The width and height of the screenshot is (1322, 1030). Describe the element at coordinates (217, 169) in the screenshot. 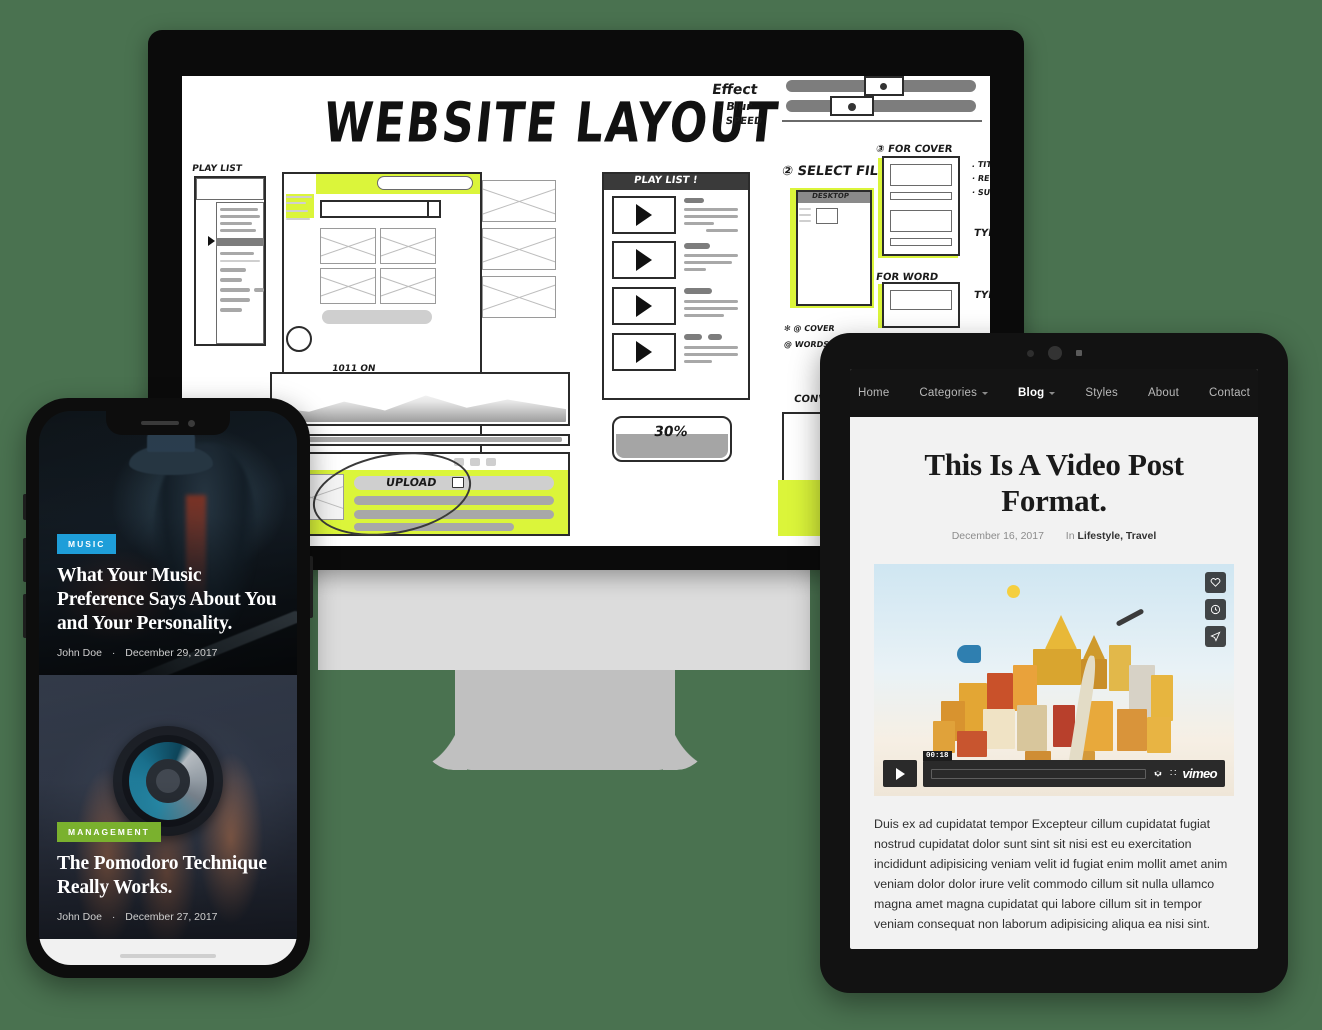

I see `annotation-play-list-left: PLAY LIST` at that location.